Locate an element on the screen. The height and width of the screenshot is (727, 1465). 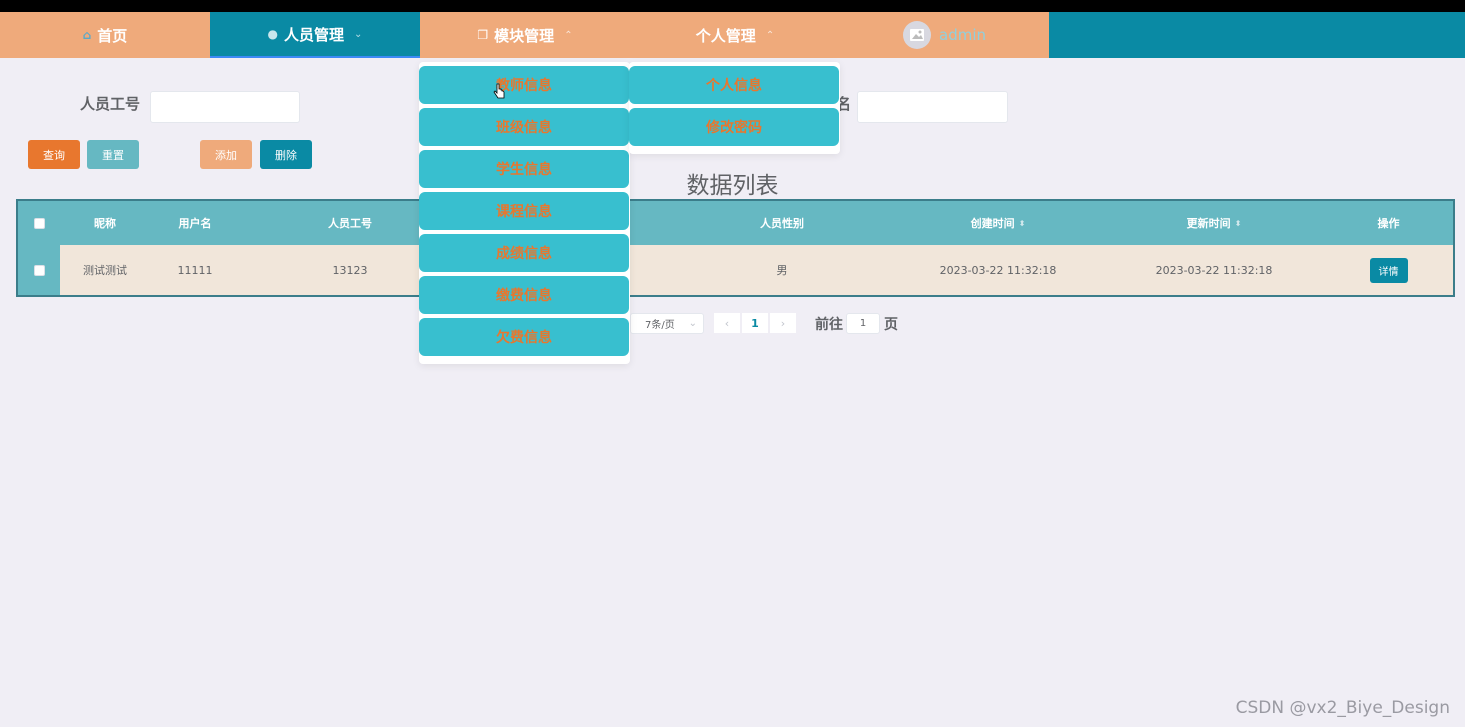
username-label: admin is located at coordinates (962, 35).